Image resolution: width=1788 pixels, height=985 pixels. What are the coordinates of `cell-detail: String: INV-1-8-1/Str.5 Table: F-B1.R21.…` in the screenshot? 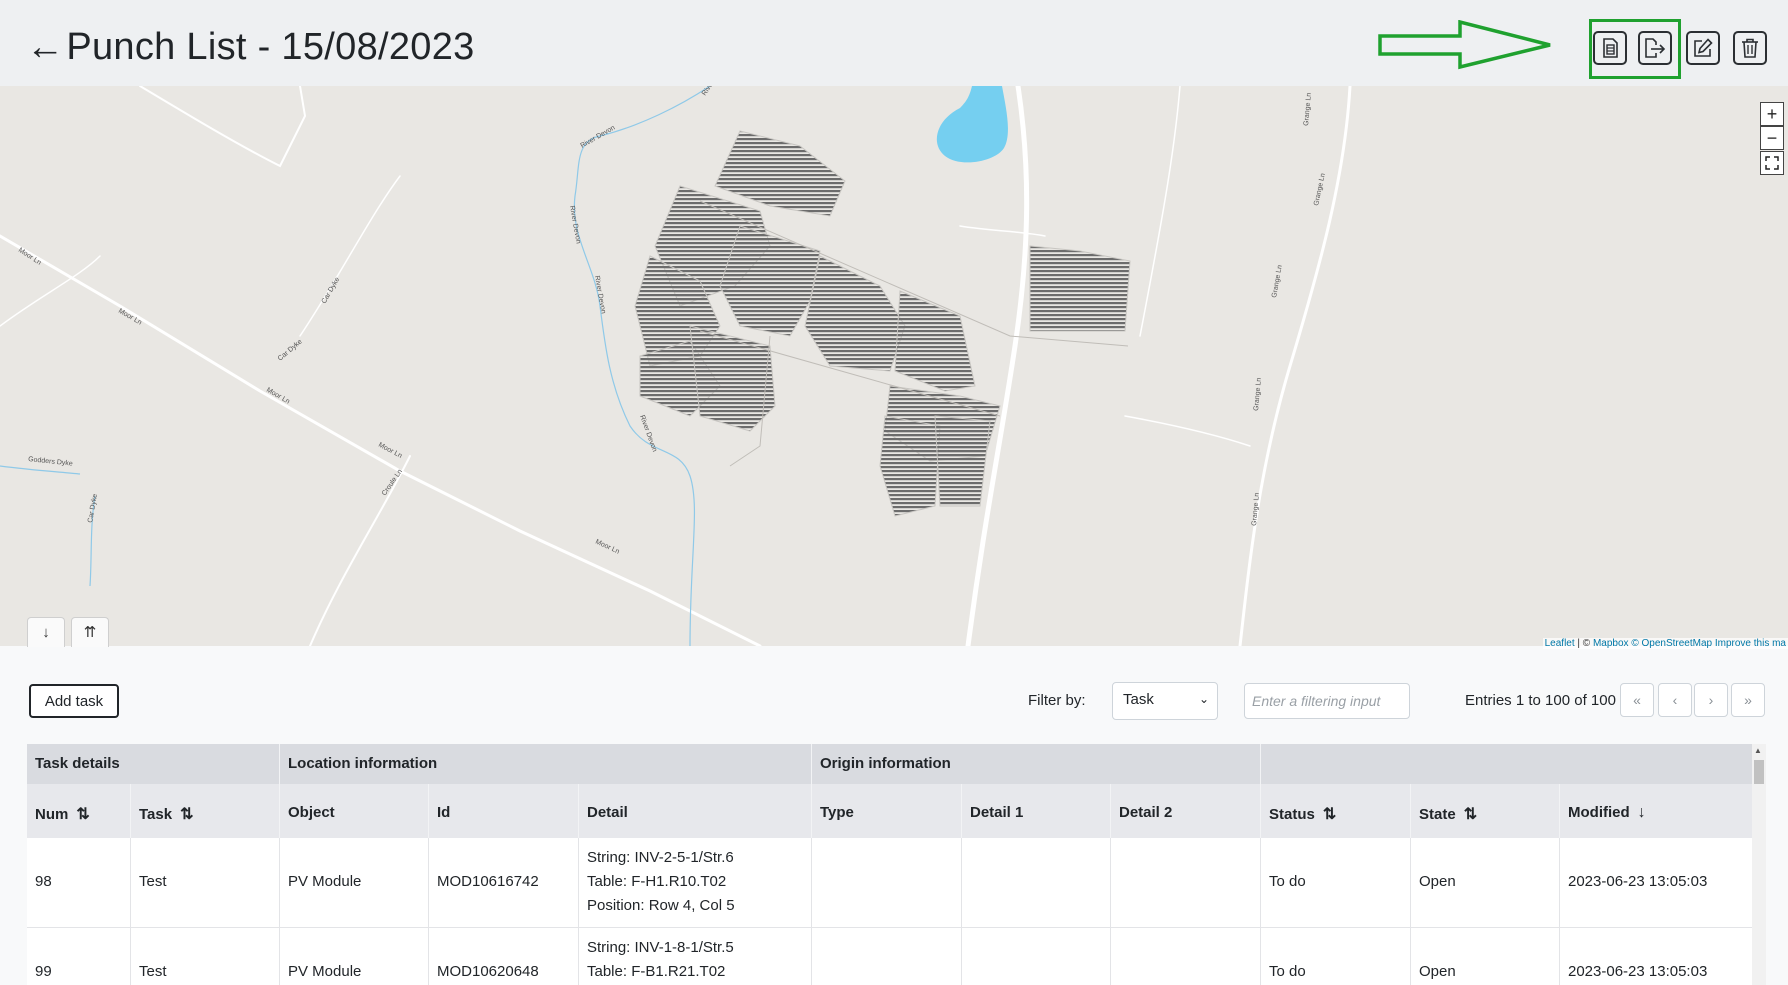 It's located at (660, 959).